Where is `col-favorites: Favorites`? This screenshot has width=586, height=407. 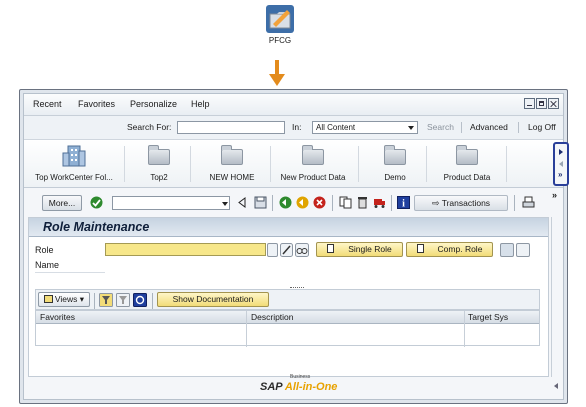 col-favorites: Favorites is located at coordinates (57, 317).